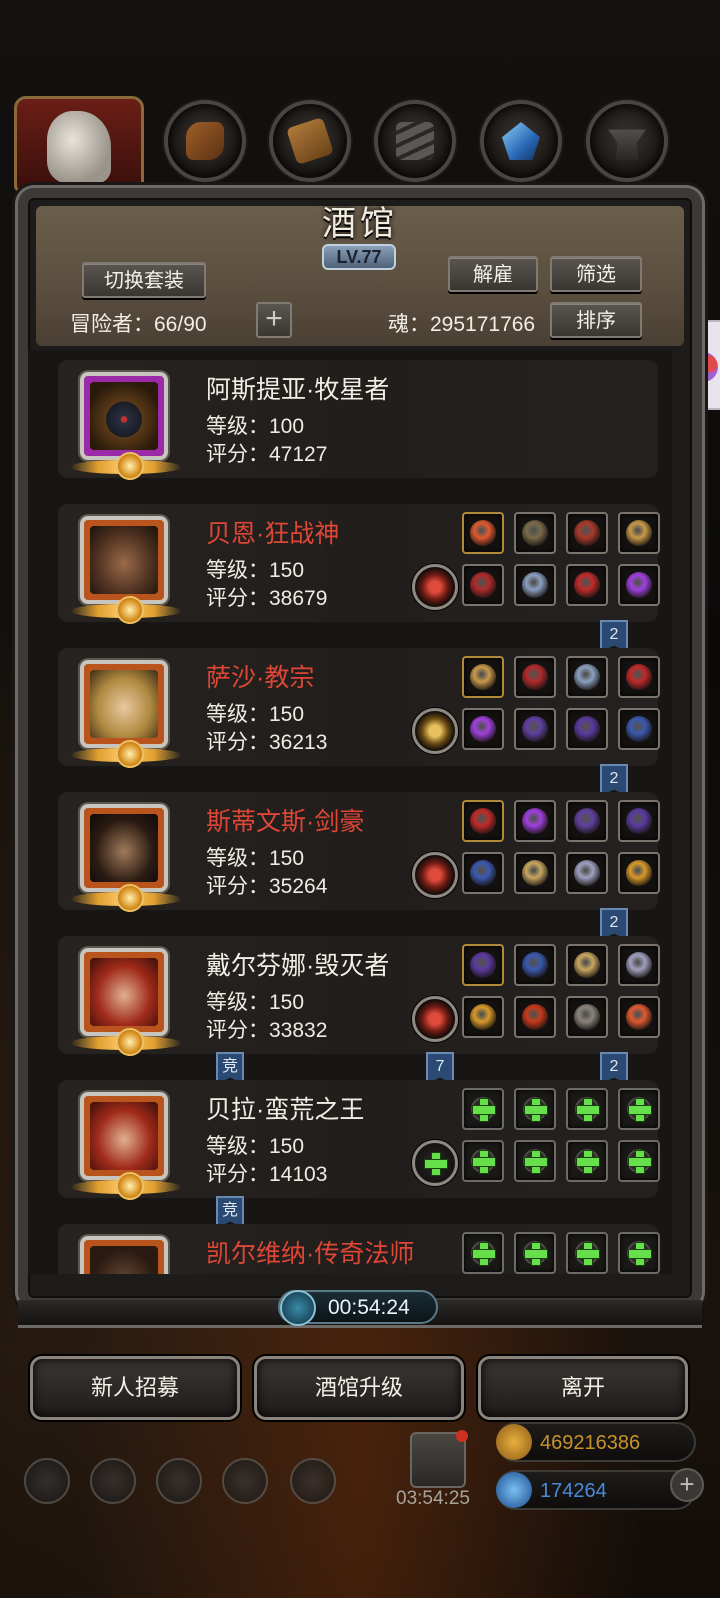 This screenshot has height=1598, width=720. I want to click on adventurer-name: 萨沙·教宗, so click(260, 678).